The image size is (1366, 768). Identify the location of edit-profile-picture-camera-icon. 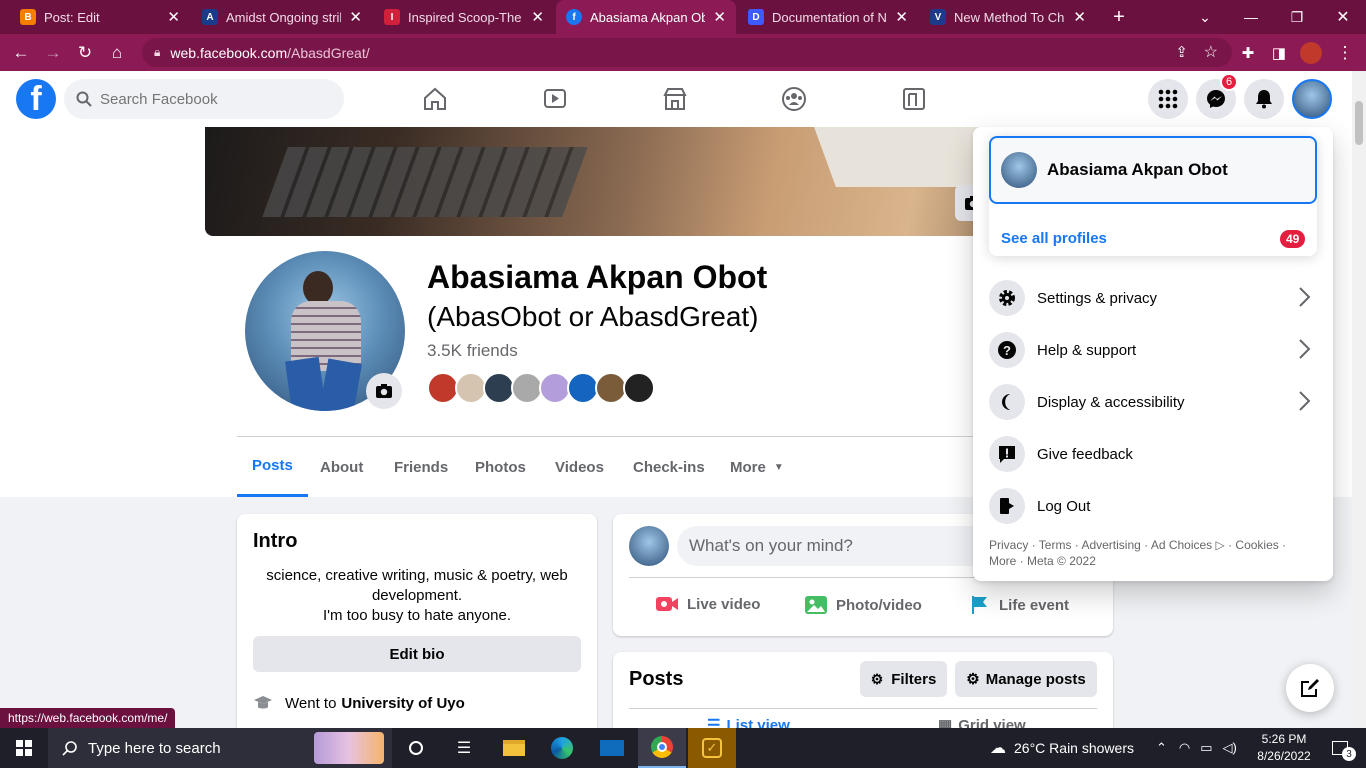
(384, 391).